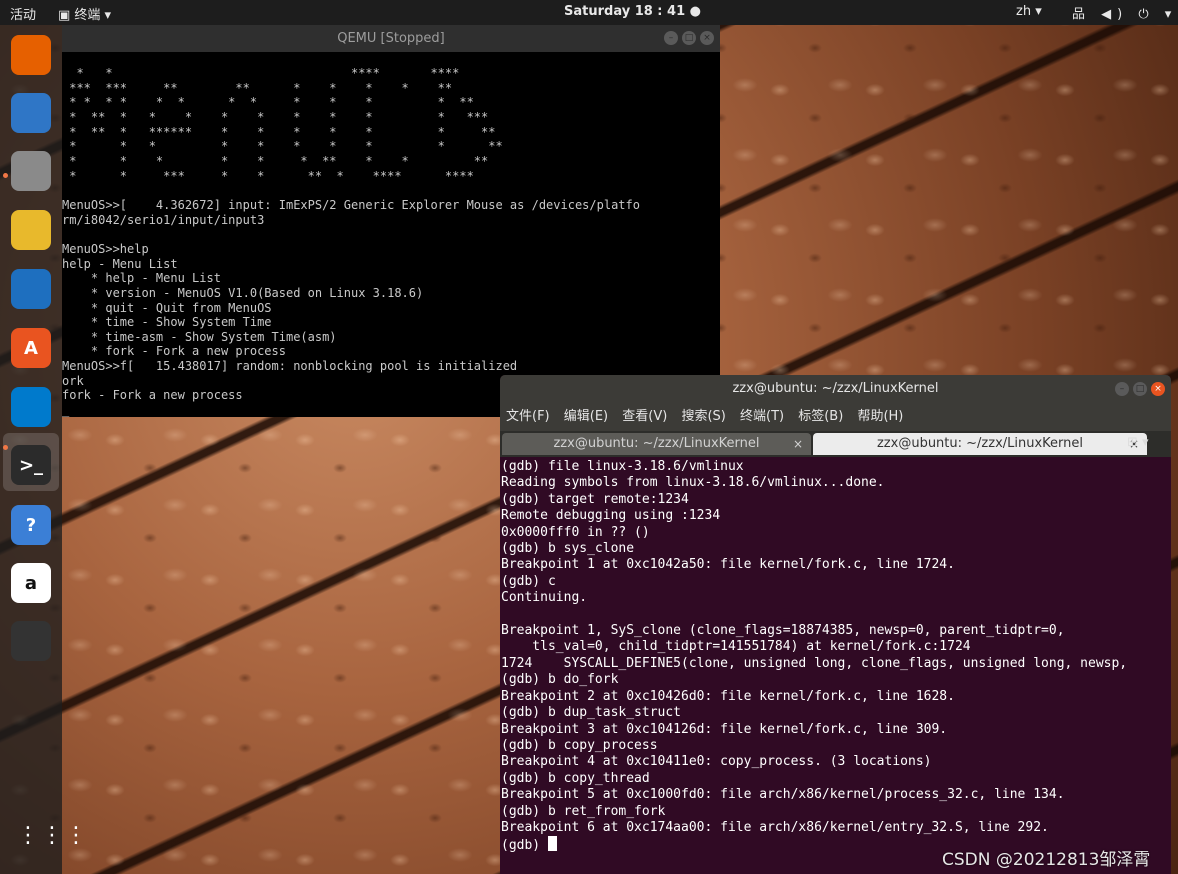  Describe the element at coordinates (622, 466) in the screenshot. I see `terminal-line: (gdb) file linux-3.18.6/vmlinux` at that location.